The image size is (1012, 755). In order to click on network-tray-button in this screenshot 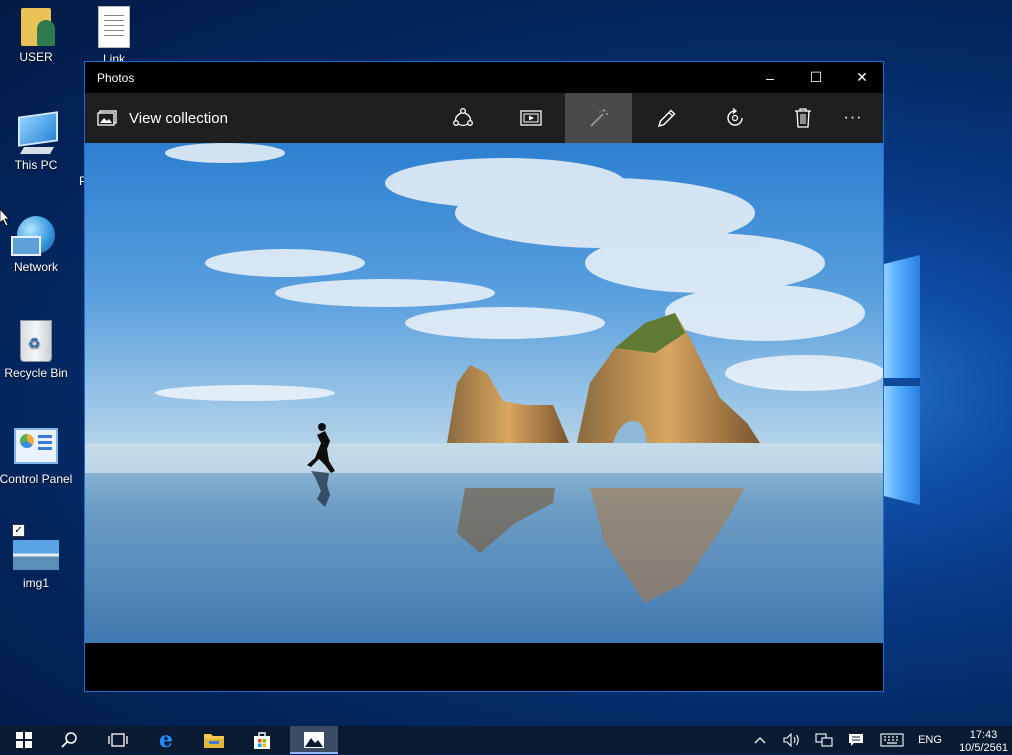, I will do `click(824, 740)`.